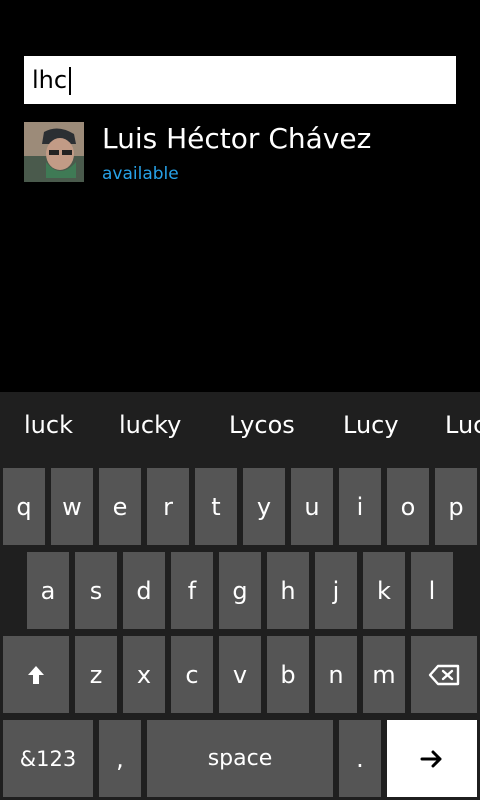  I want to click on key-w: w, so click(72, 506).